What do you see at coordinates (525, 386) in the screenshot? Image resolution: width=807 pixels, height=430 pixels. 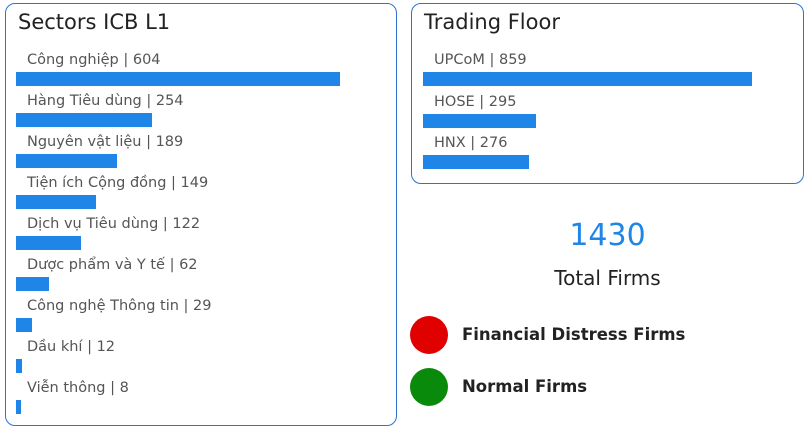 I see `legend-label: Normal Firms` at bounding box center [525, 386].